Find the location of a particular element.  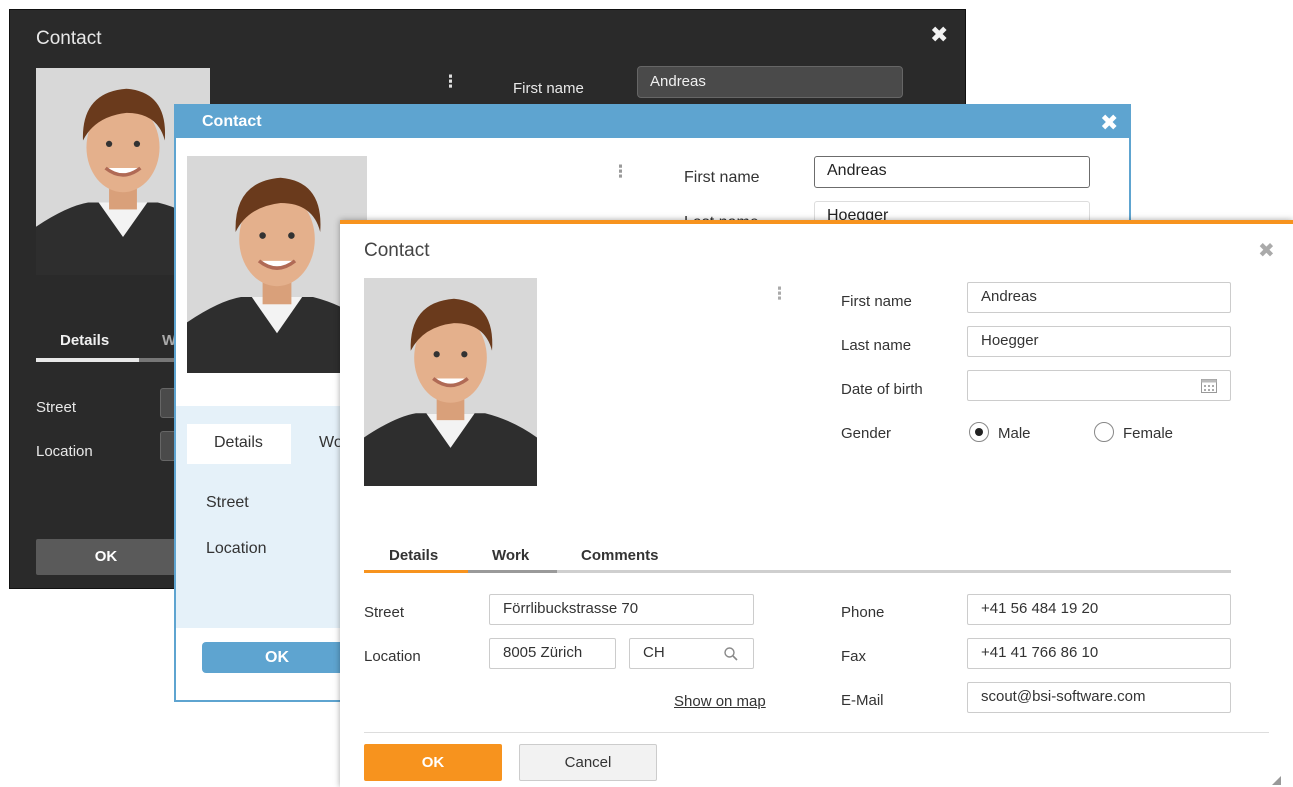

calendar-icon is located at coordinates (1209, 386).